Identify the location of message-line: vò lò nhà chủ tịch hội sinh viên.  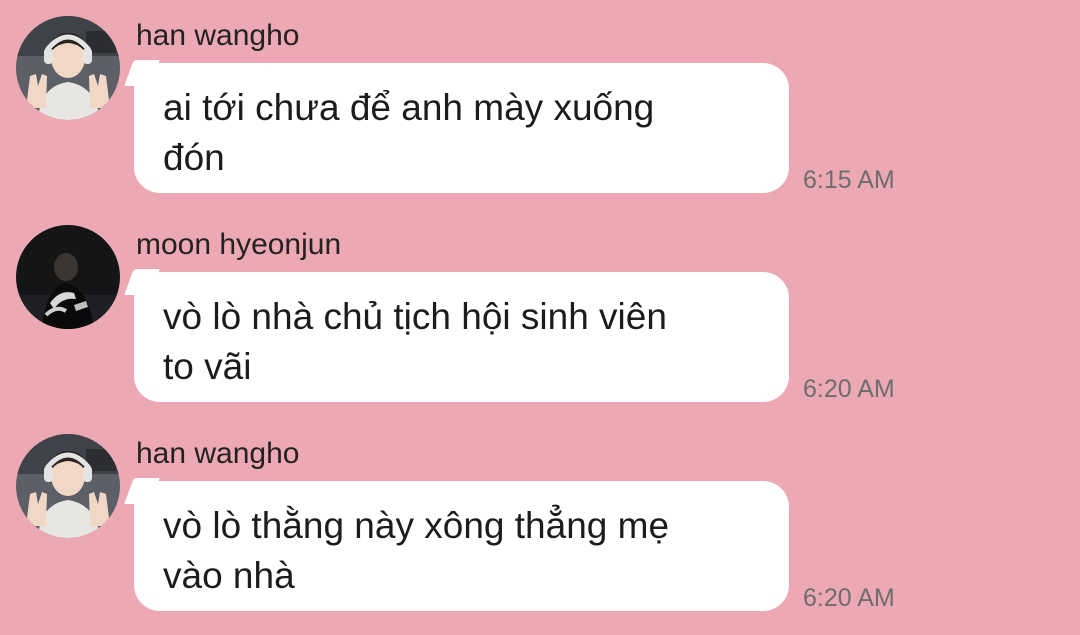
(415, 316).